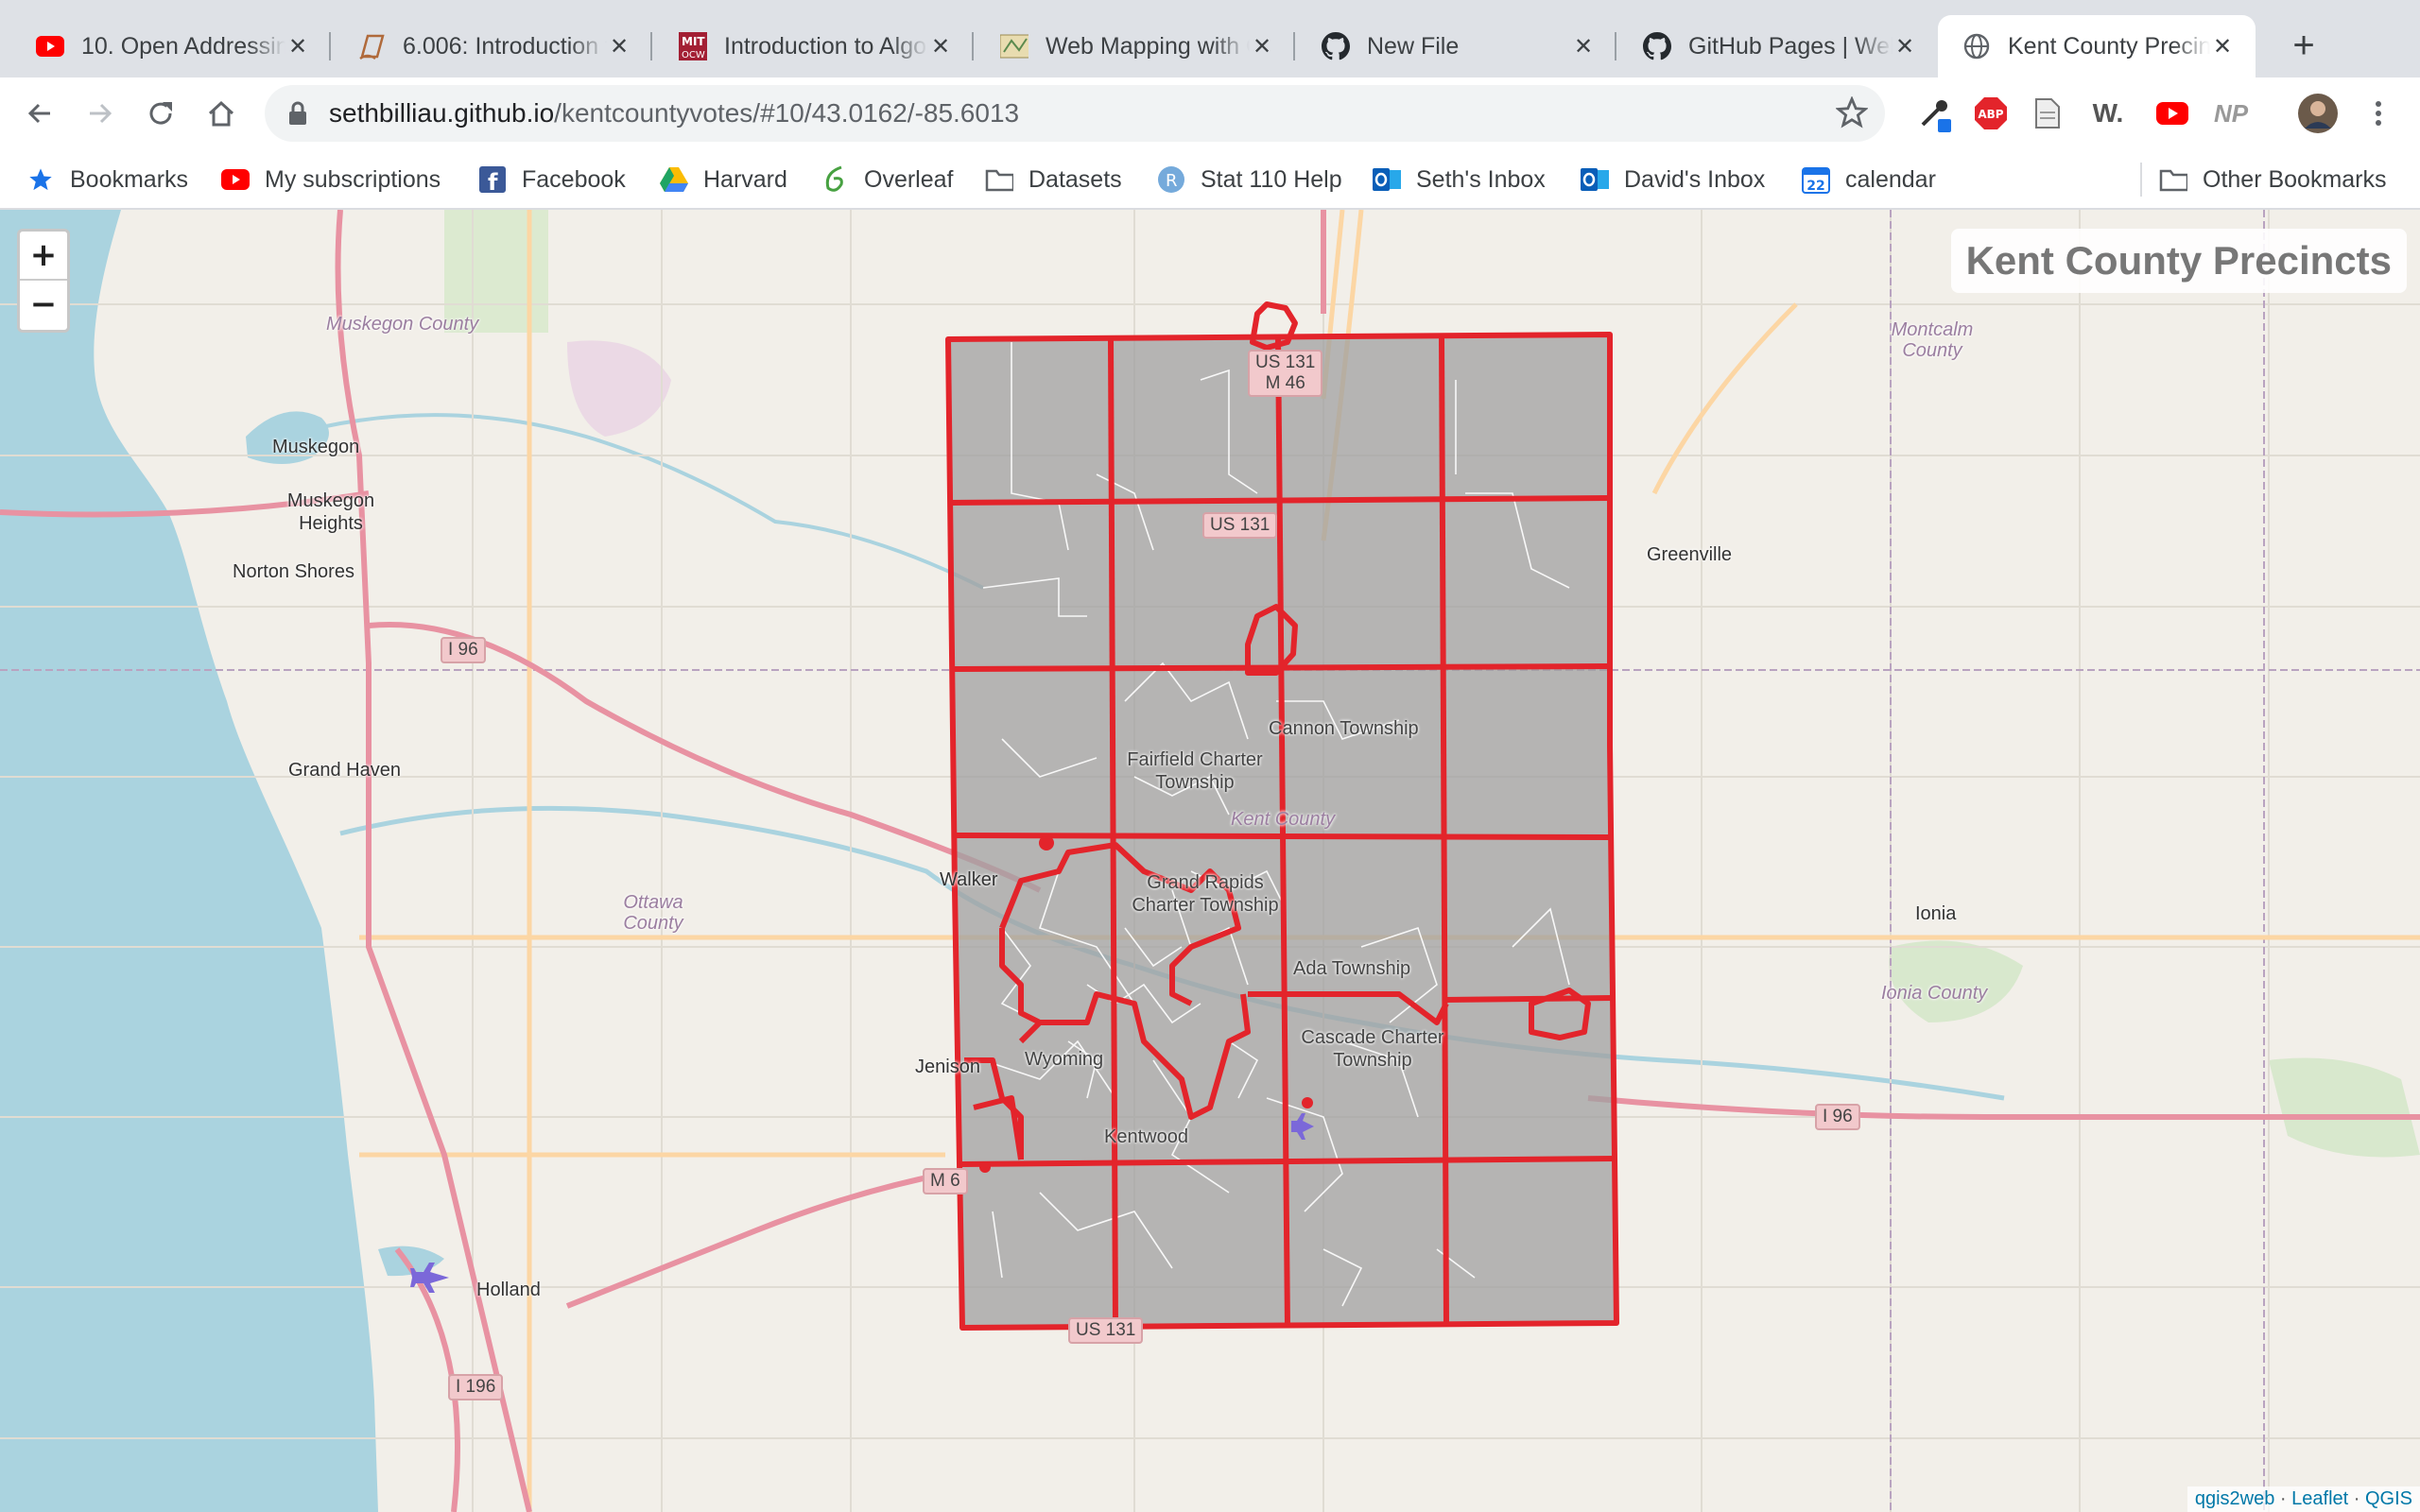 Image resolution: width=2420 pixels, height=1512 pixels. What do you see at coordinates (1815, 186) in the screenshot?
I see `calendar-day: 22` at bounding box center [1815, 186].